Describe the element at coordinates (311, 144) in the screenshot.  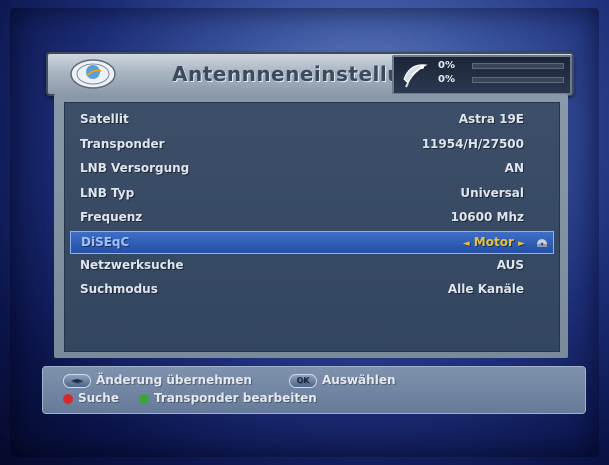
I see `setting-row-transponder: Transponder 11954/H/27500` at that location.